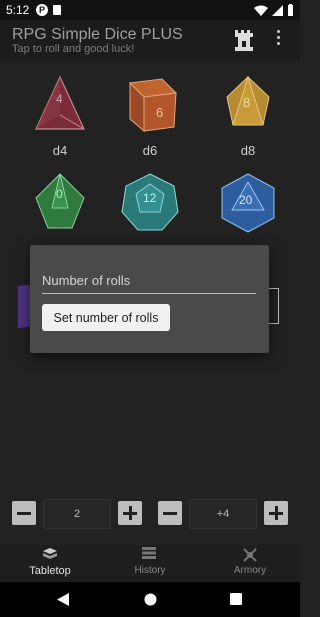 The image size is (320, 617). I want to click on die-label: d6, so click(150, 150).